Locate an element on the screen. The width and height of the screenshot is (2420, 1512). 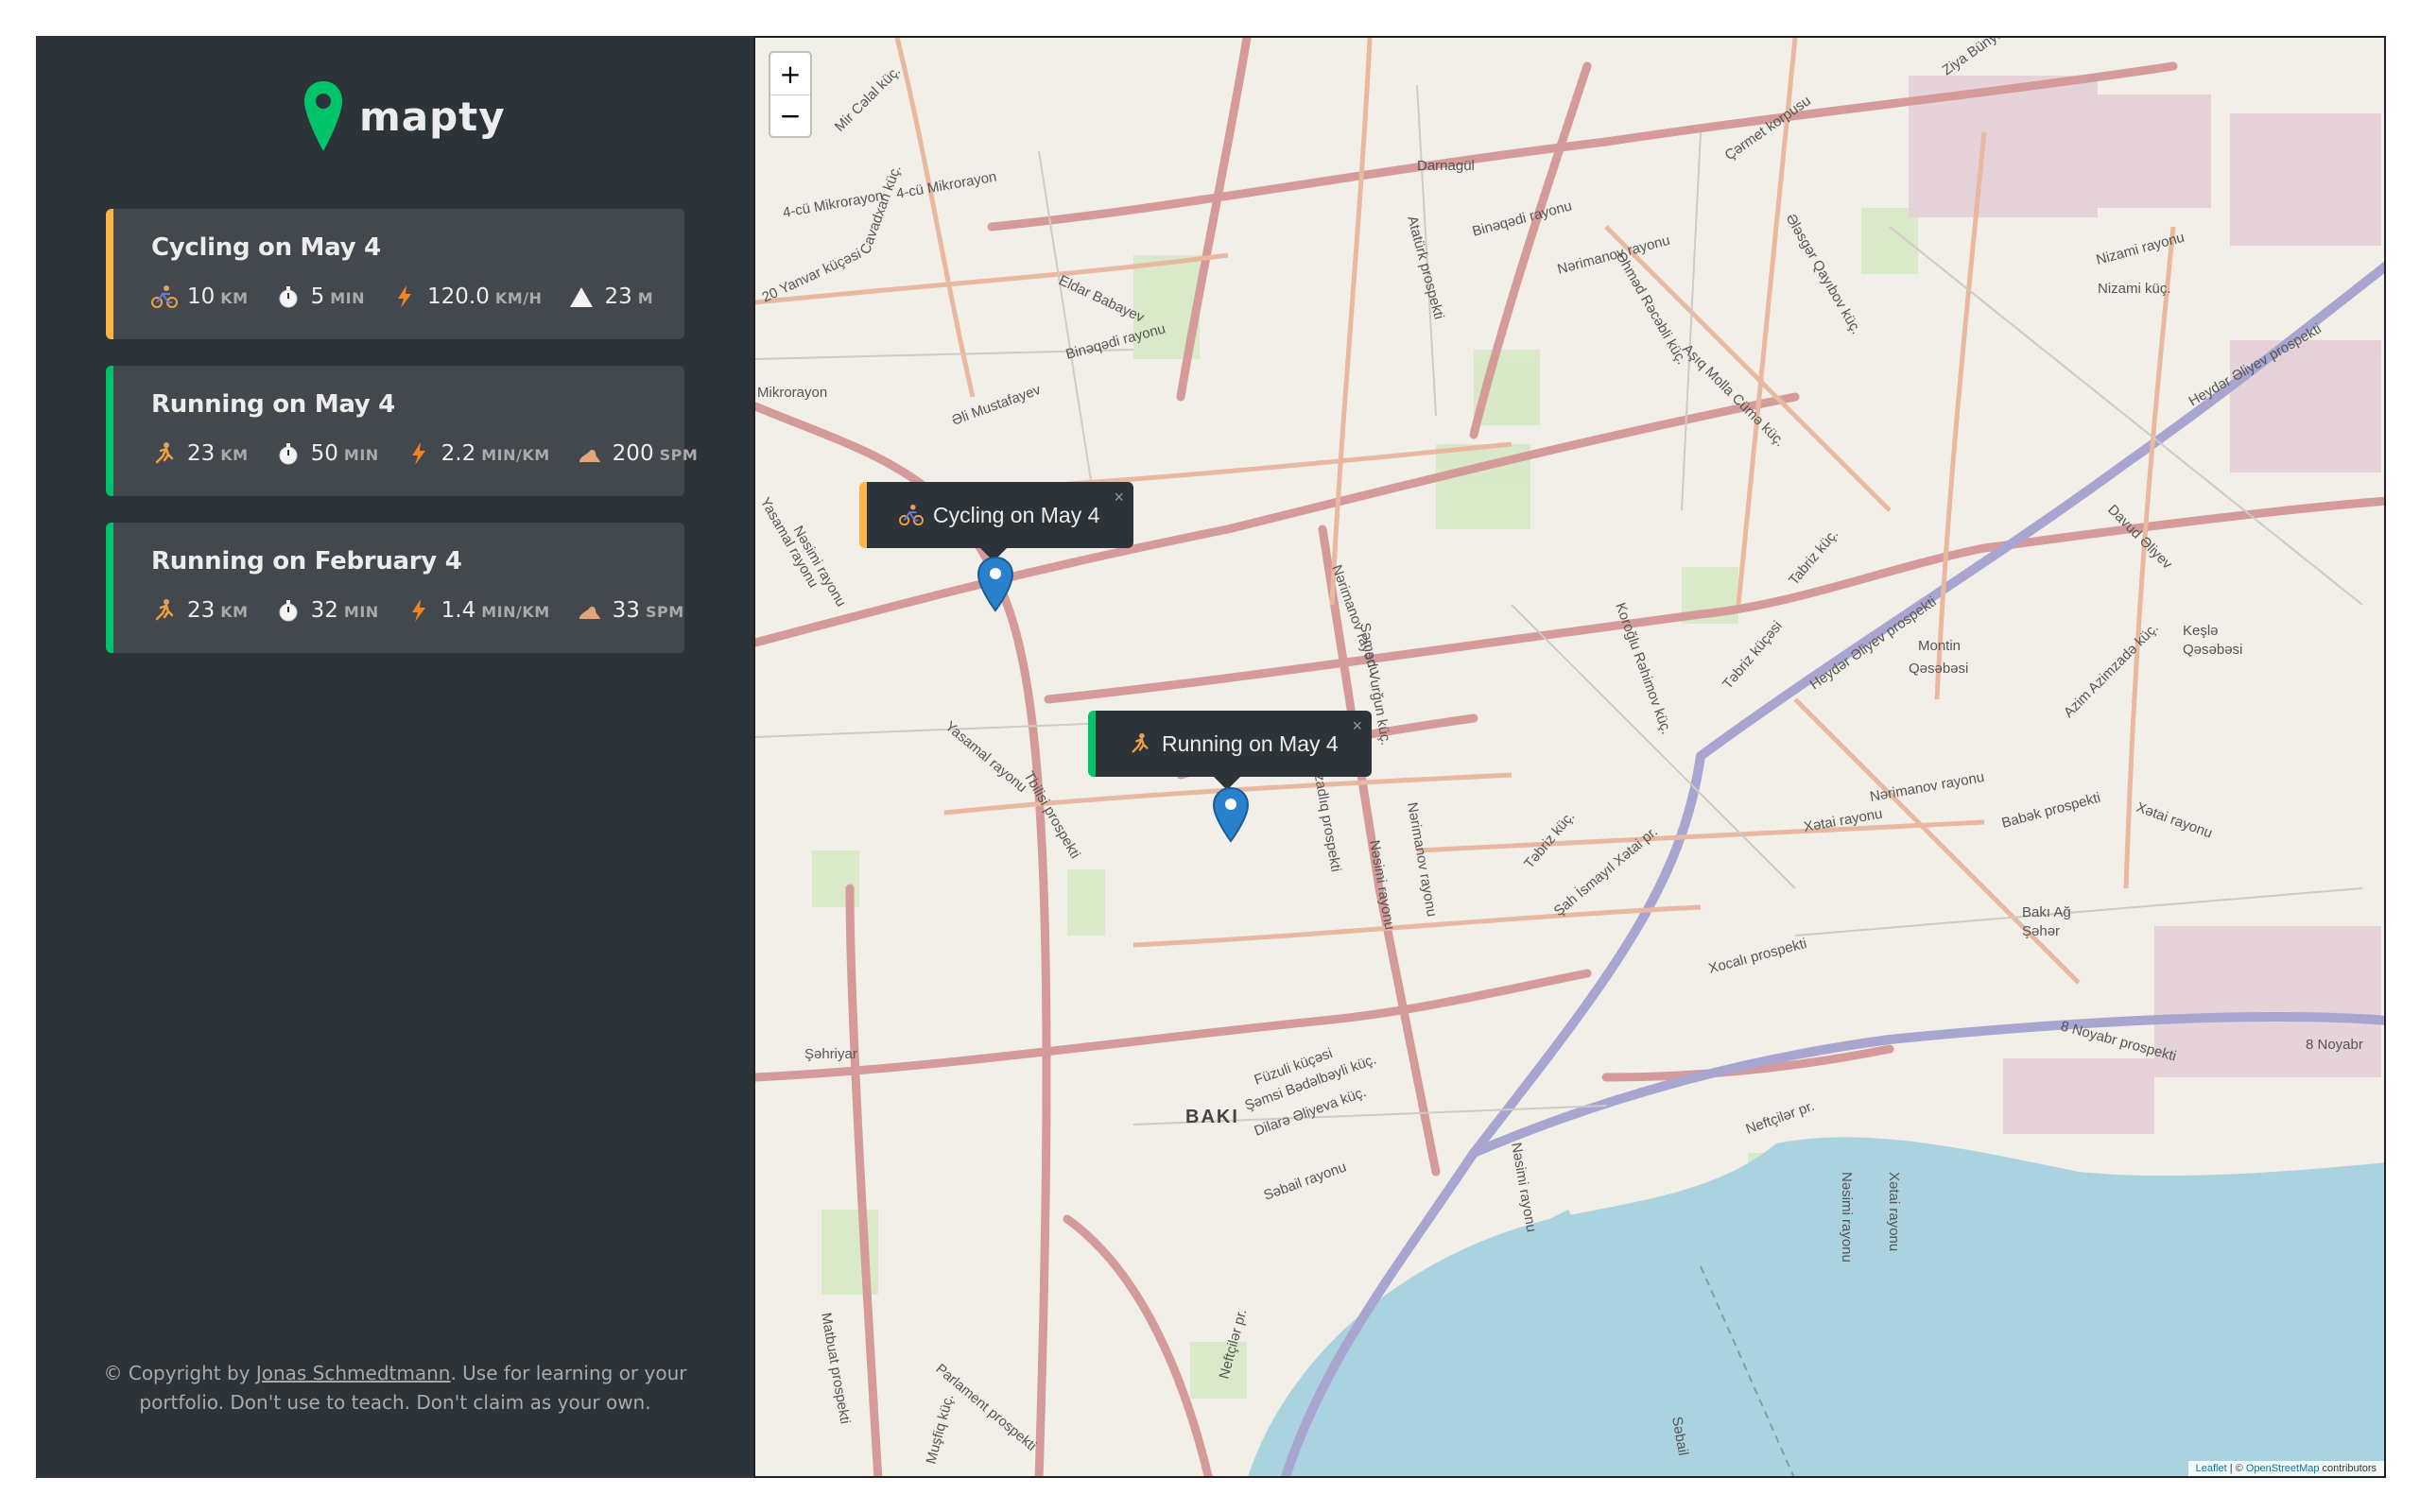
map-label: Şəhər is located at coordinates (2041, 931).